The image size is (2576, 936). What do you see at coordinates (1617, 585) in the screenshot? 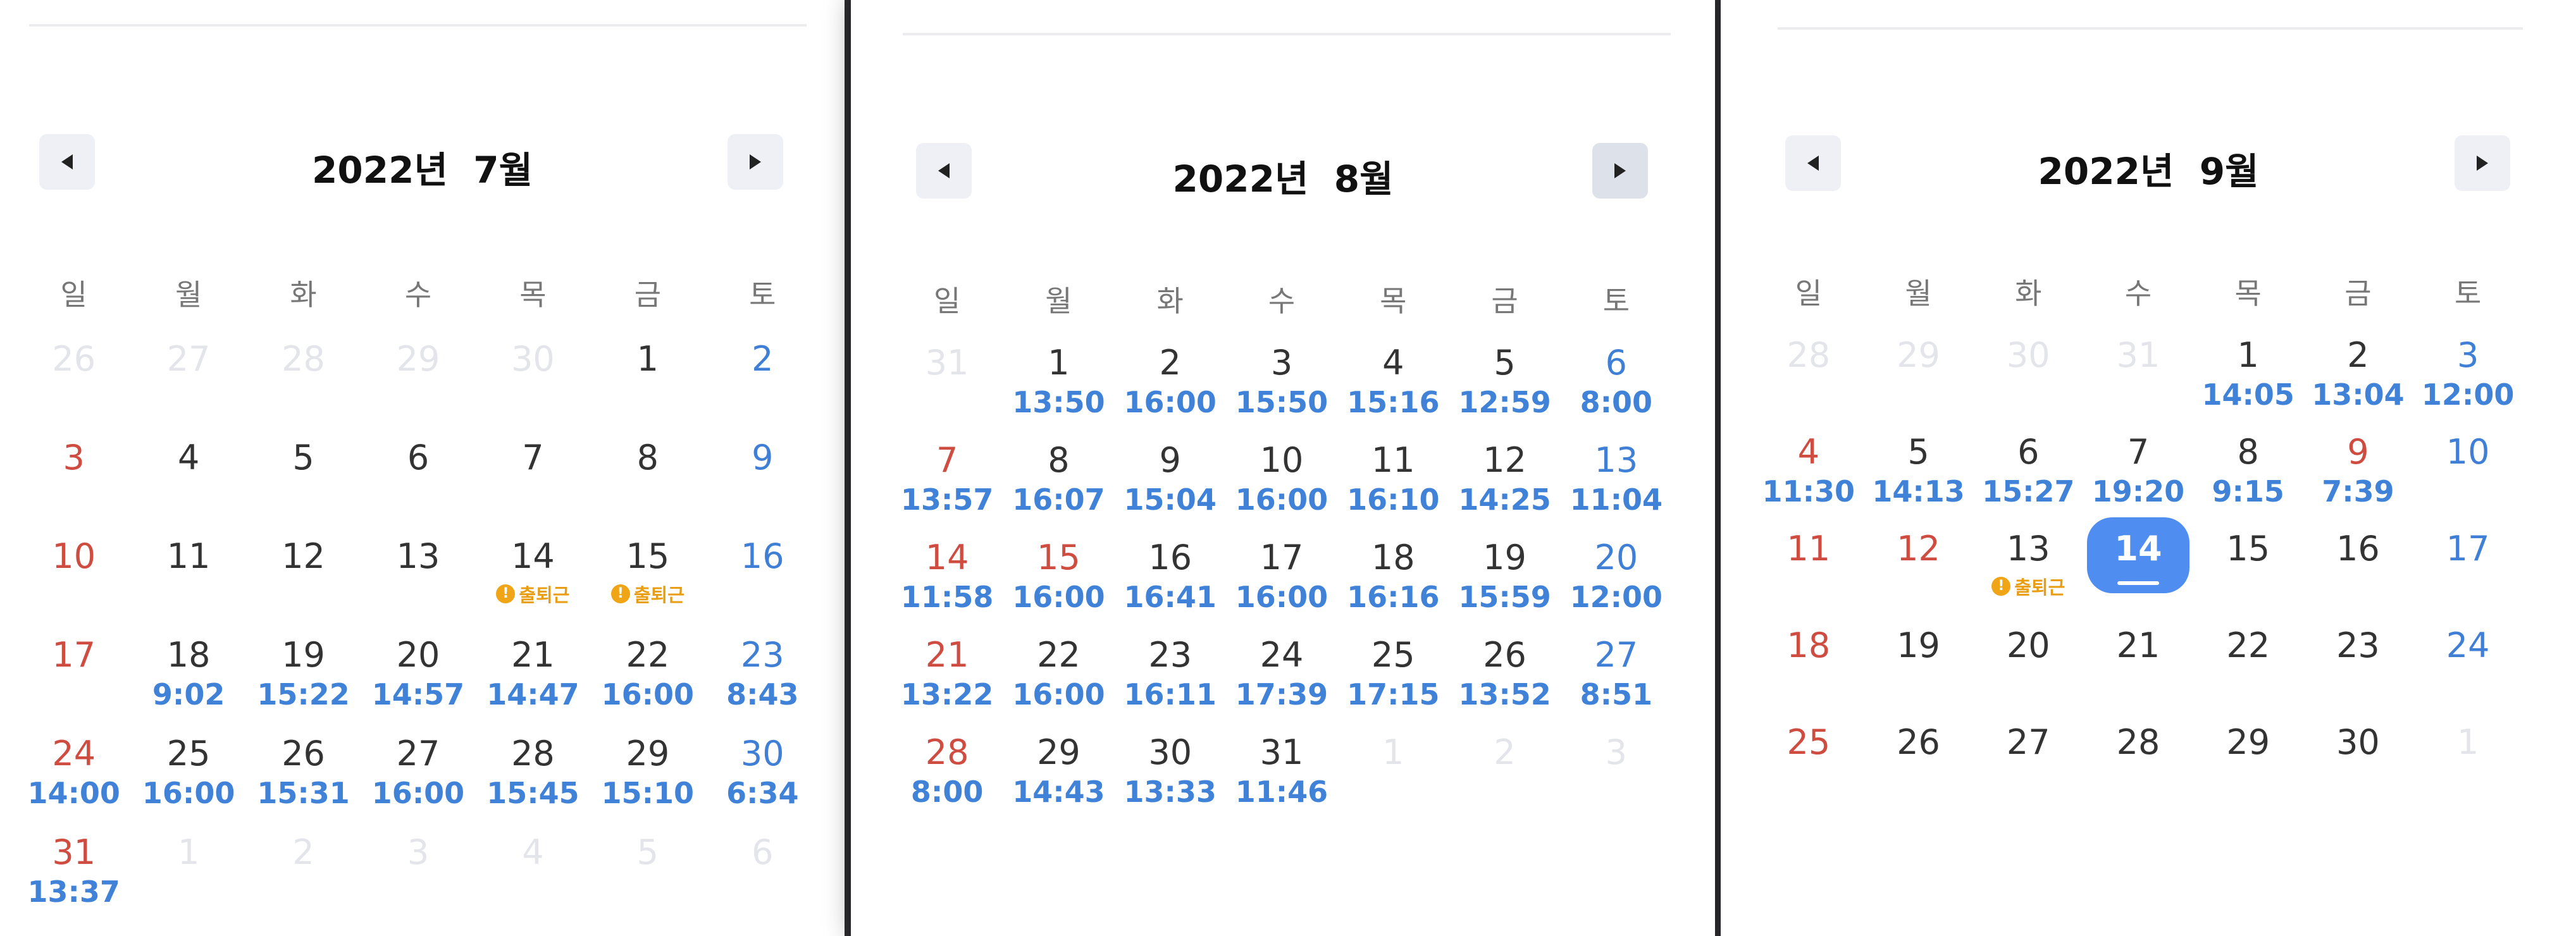
I see `day-cell: 20 12:00` at bounding box center [1617, 585].